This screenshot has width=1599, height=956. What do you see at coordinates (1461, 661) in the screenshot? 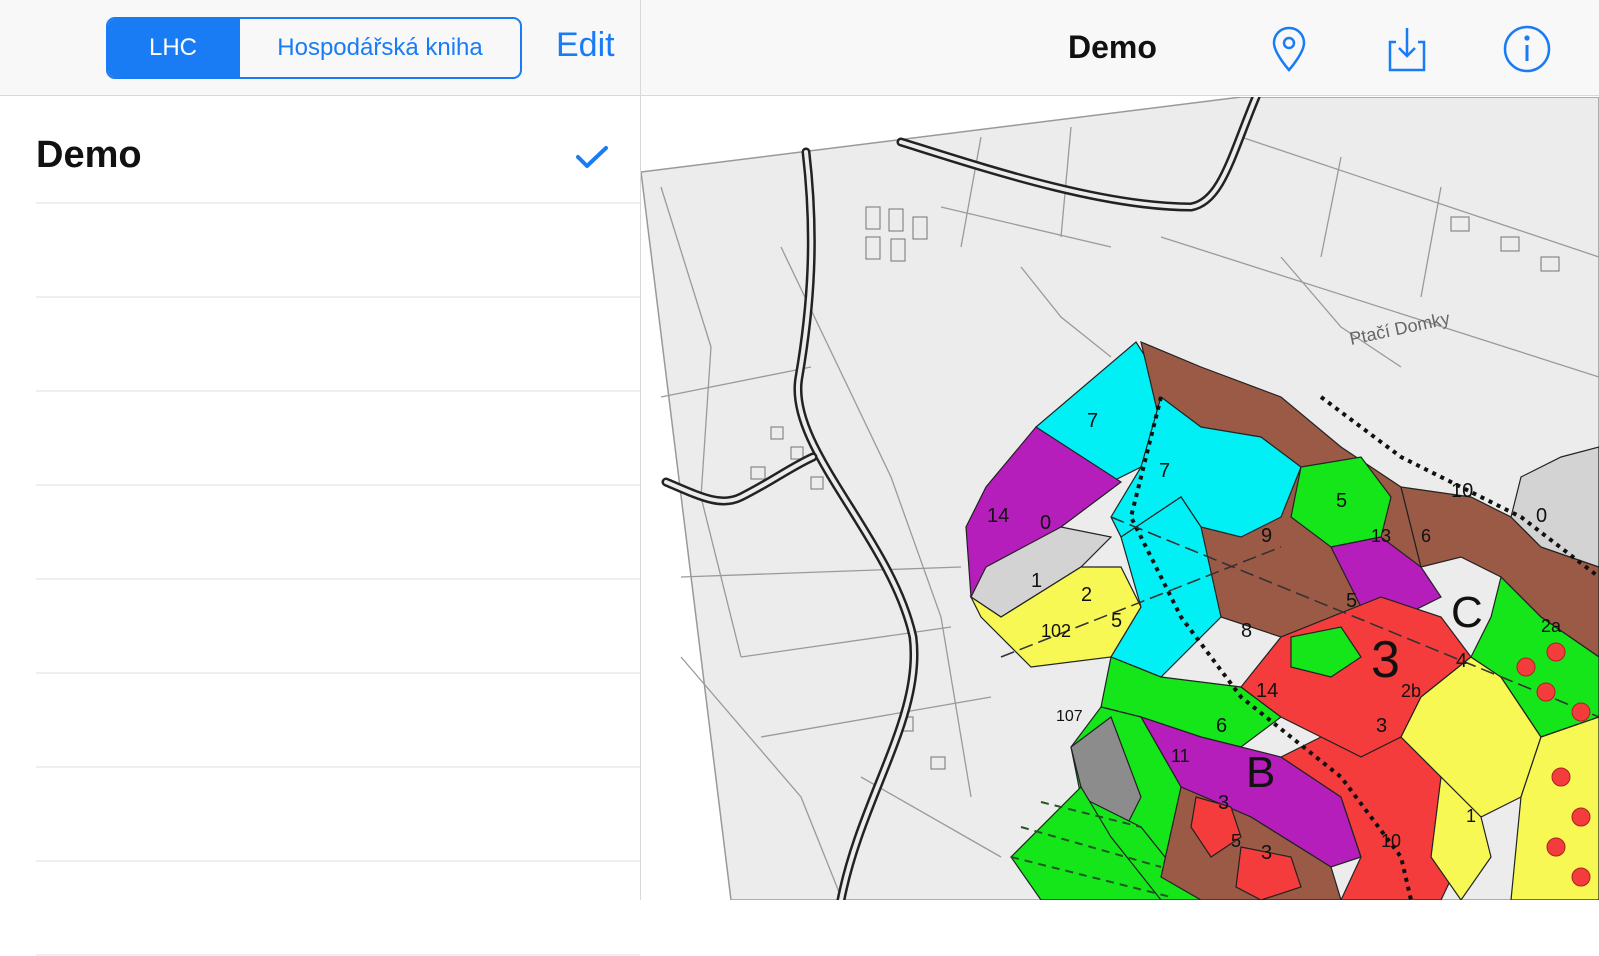
I see `stand-label: 4` at bounding box center [1461, 661].